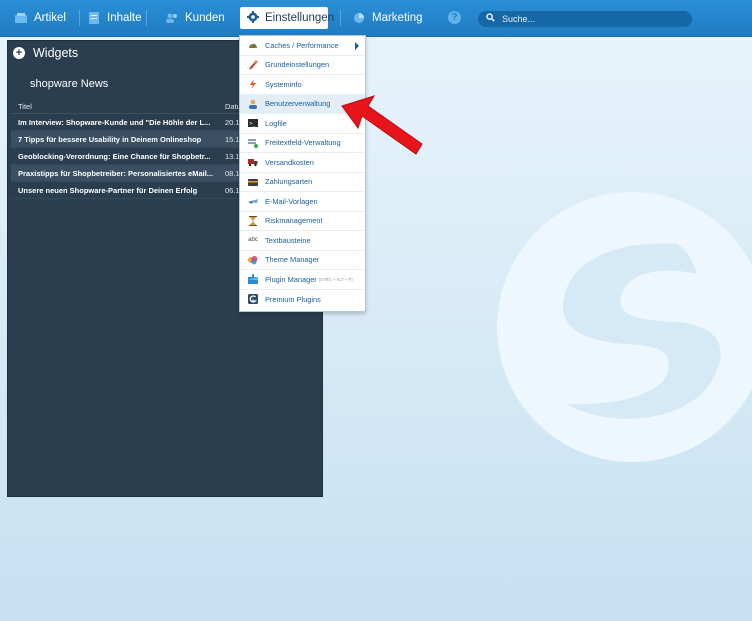 The image size is (752, 621). I want to click on textfield-icon, so click(253, 143).